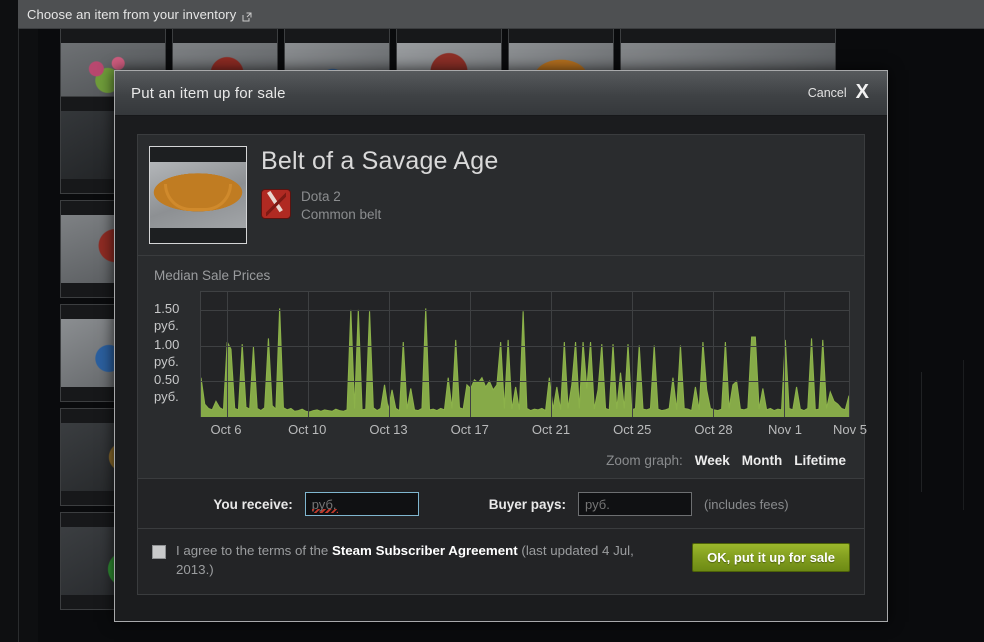 The width and height of the screenshot is (984, 642). I want to click on inventory-topbar-label: Choose an item from your inventory, so click(132, 14).